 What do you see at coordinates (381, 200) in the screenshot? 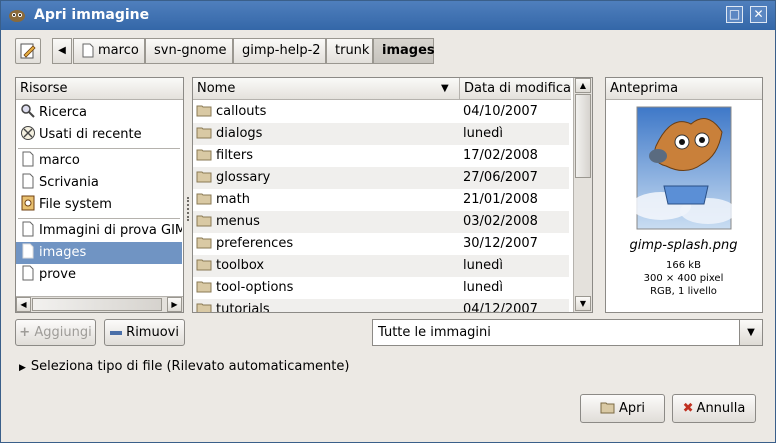
I see `file-row: math 21/01/2008` at bounding box center [381, 200].